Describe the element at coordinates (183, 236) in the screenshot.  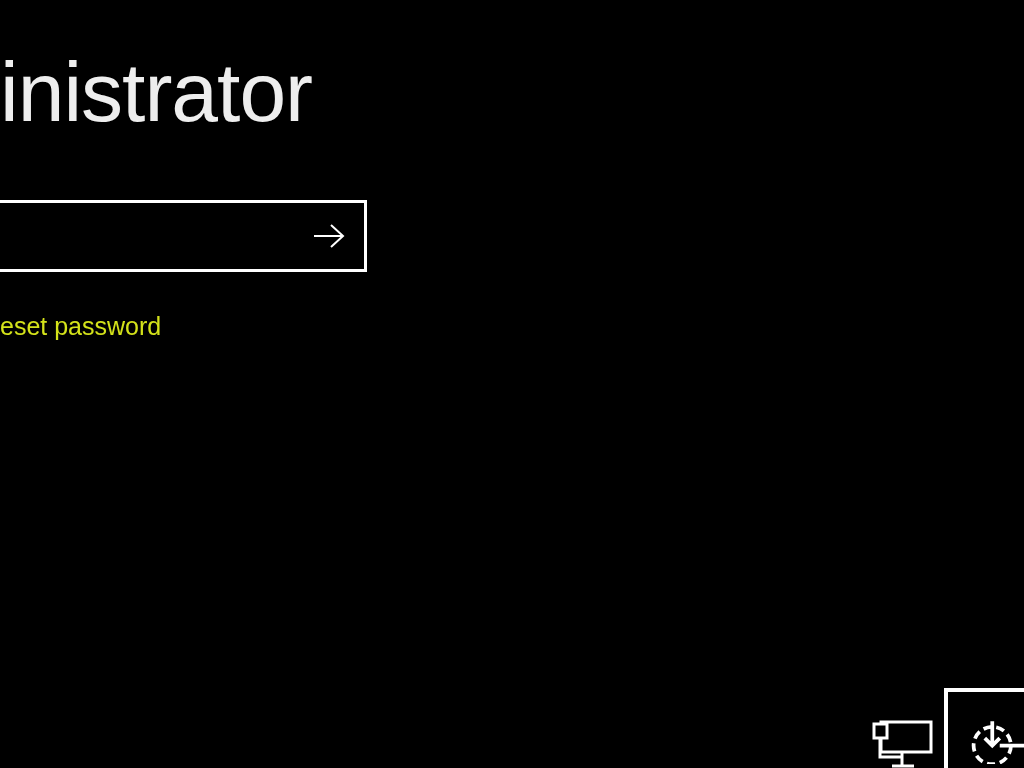
I see `password-field` at that location.